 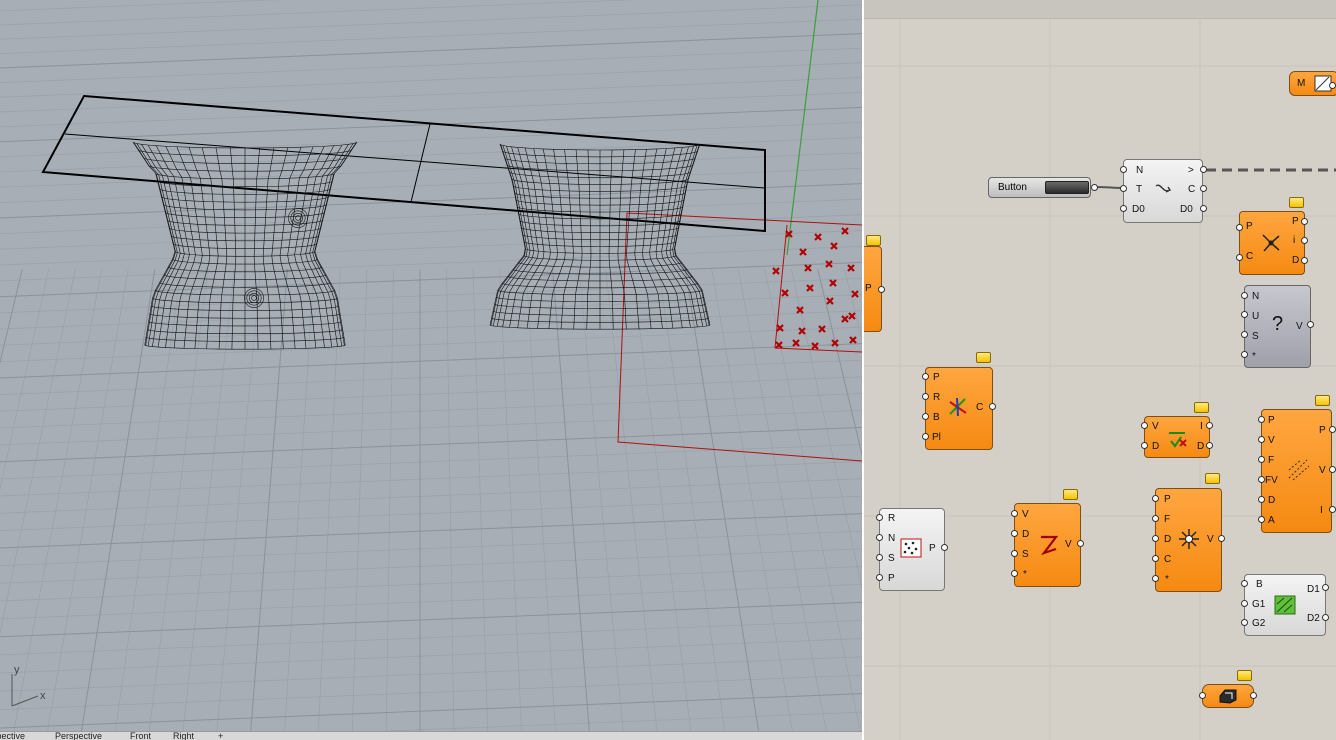 What do you see at coordinates (220, 736) in the screenshot?
I see `tab-add: +` at bounding box center [220, 736].